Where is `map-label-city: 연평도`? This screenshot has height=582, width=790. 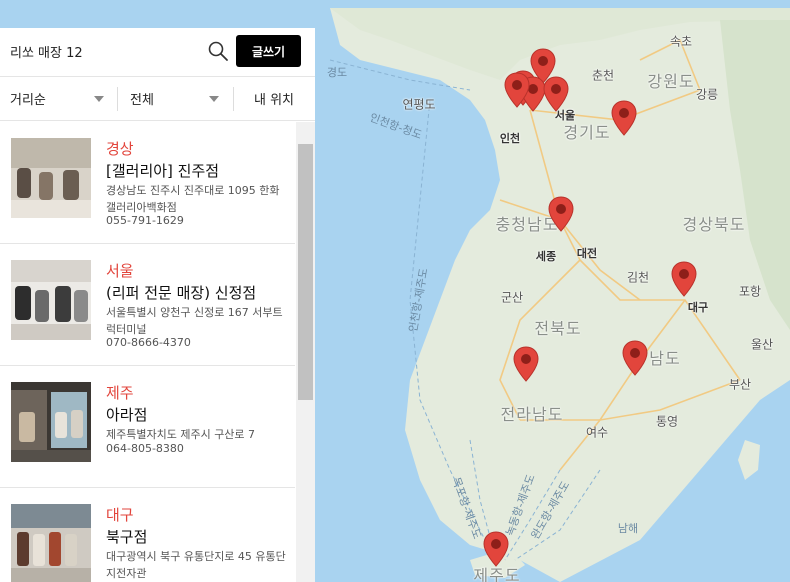 map-label-city: 연평도 is located at coordinates (419, 104).